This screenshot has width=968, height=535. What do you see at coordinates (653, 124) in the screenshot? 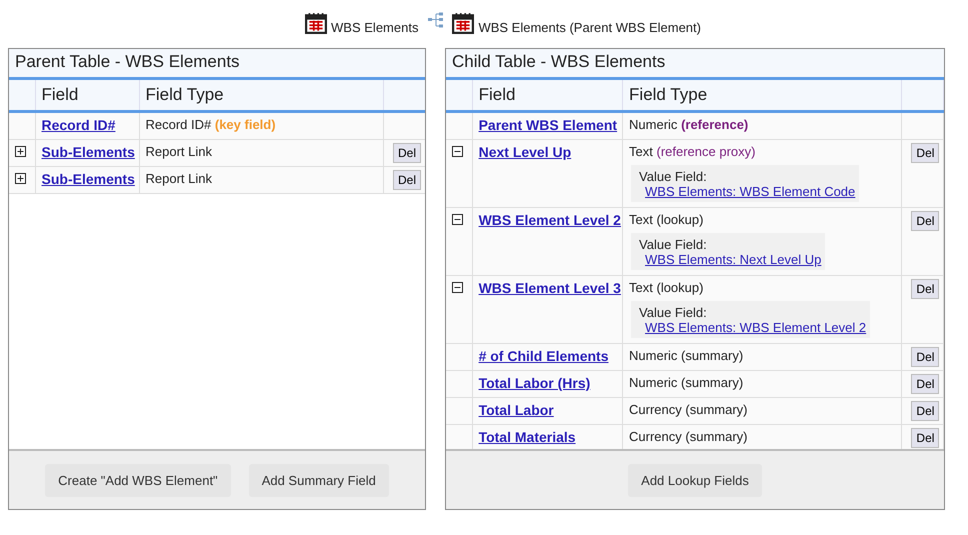
I see `field-type: Numeric` at bounding box center [653, 124].